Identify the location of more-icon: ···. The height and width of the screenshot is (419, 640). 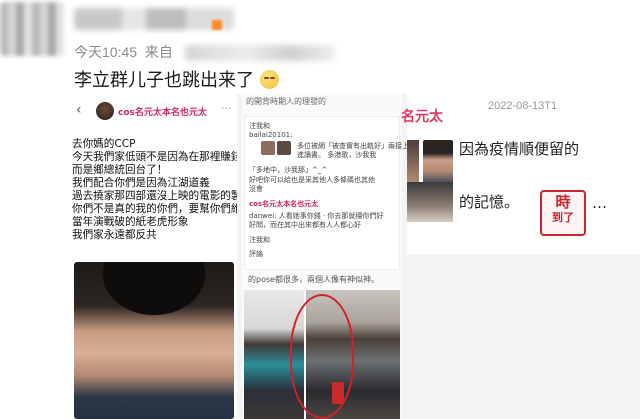
(226, 108).